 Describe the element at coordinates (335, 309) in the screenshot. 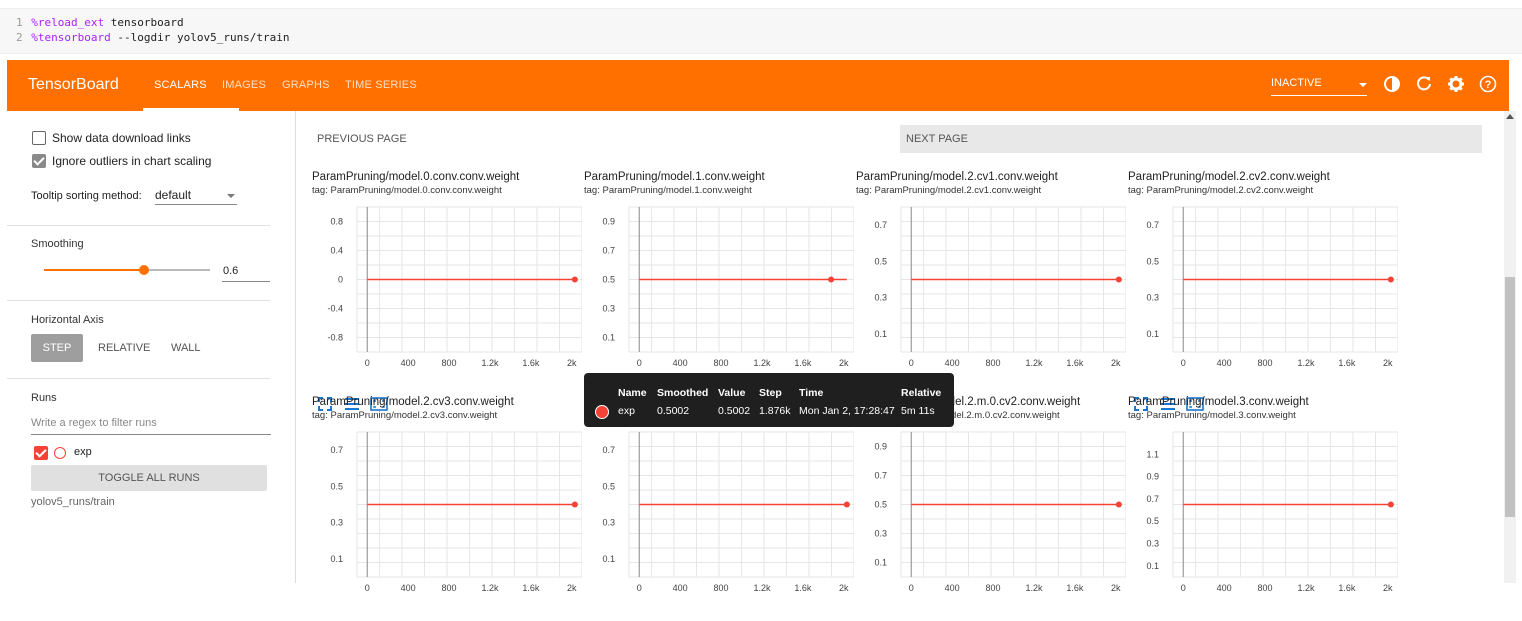

I see `y-tick-label: -0.4` at that location.